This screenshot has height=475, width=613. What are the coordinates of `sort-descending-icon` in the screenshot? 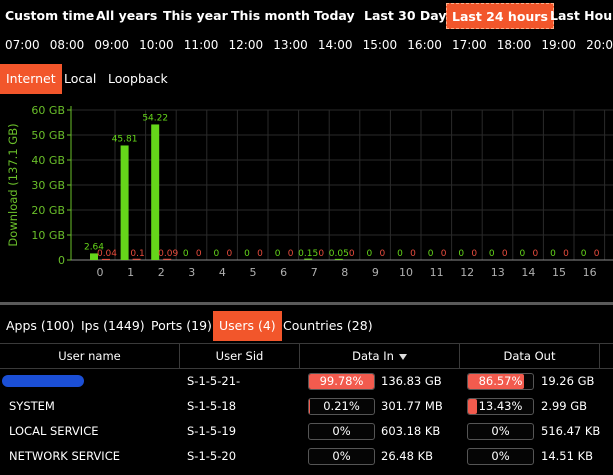 It's located at (402, 356).